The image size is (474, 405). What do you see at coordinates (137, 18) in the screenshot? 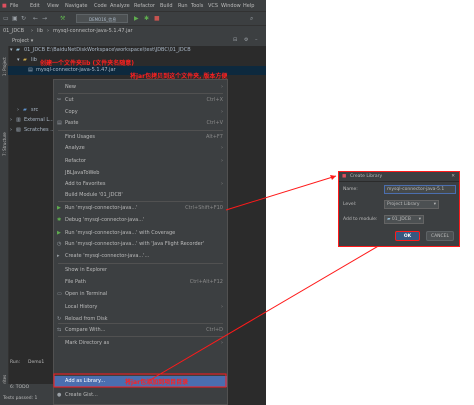
I see `run-icon: ▶` at bounding box center [137, 18].